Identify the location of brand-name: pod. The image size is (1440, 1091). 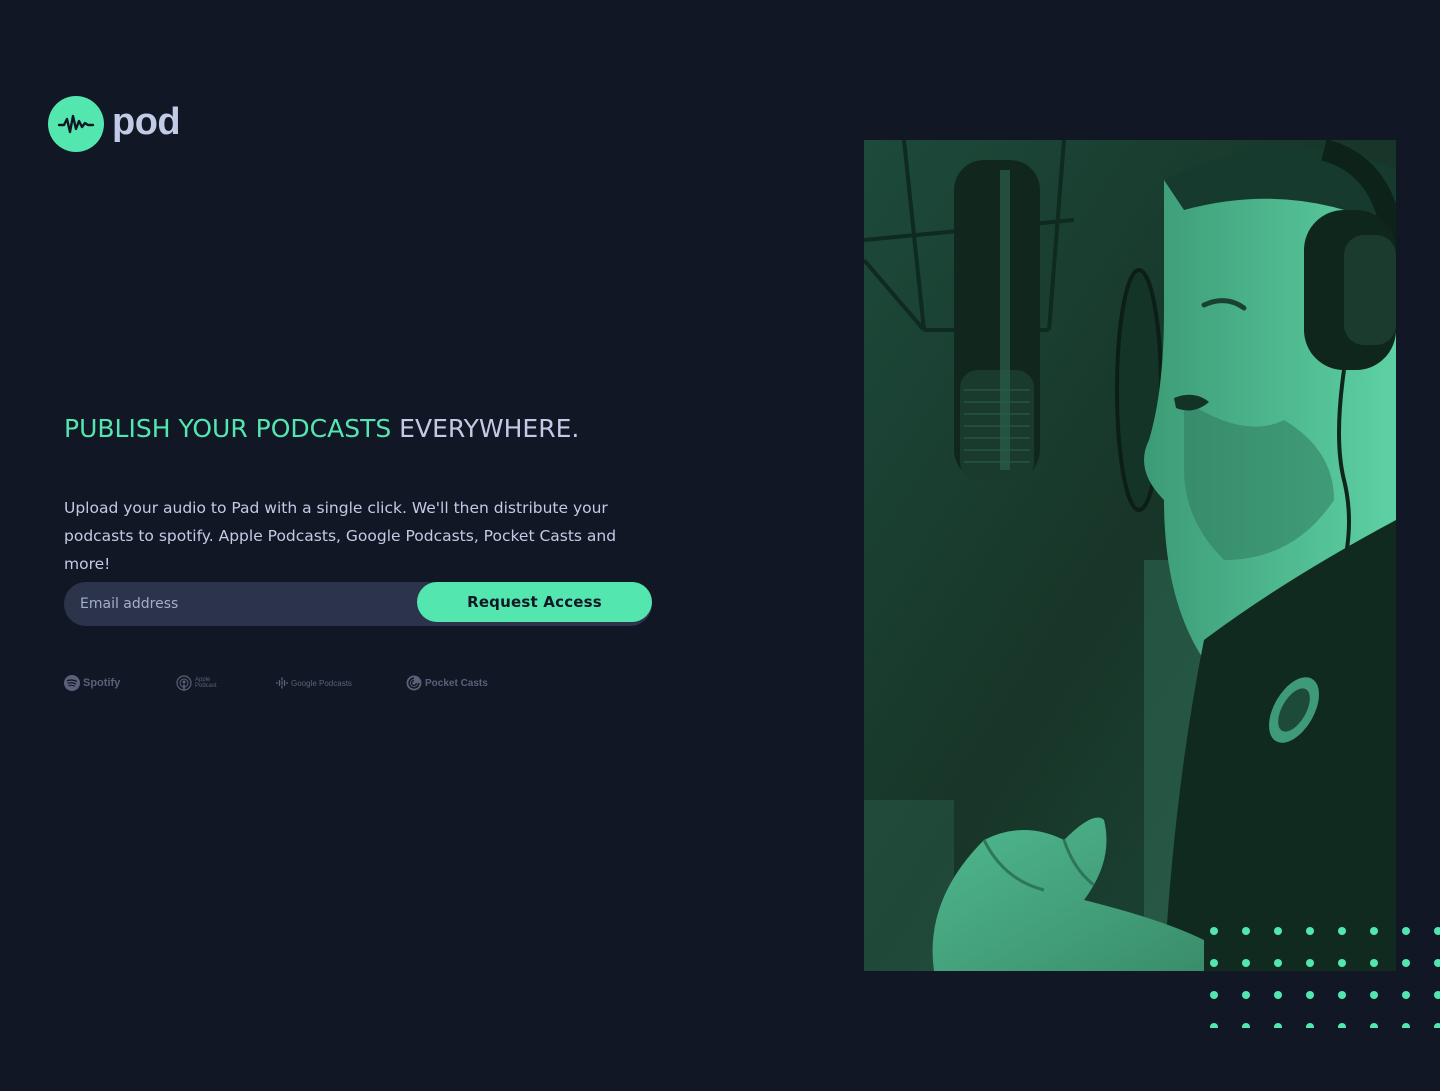
(146, 122).